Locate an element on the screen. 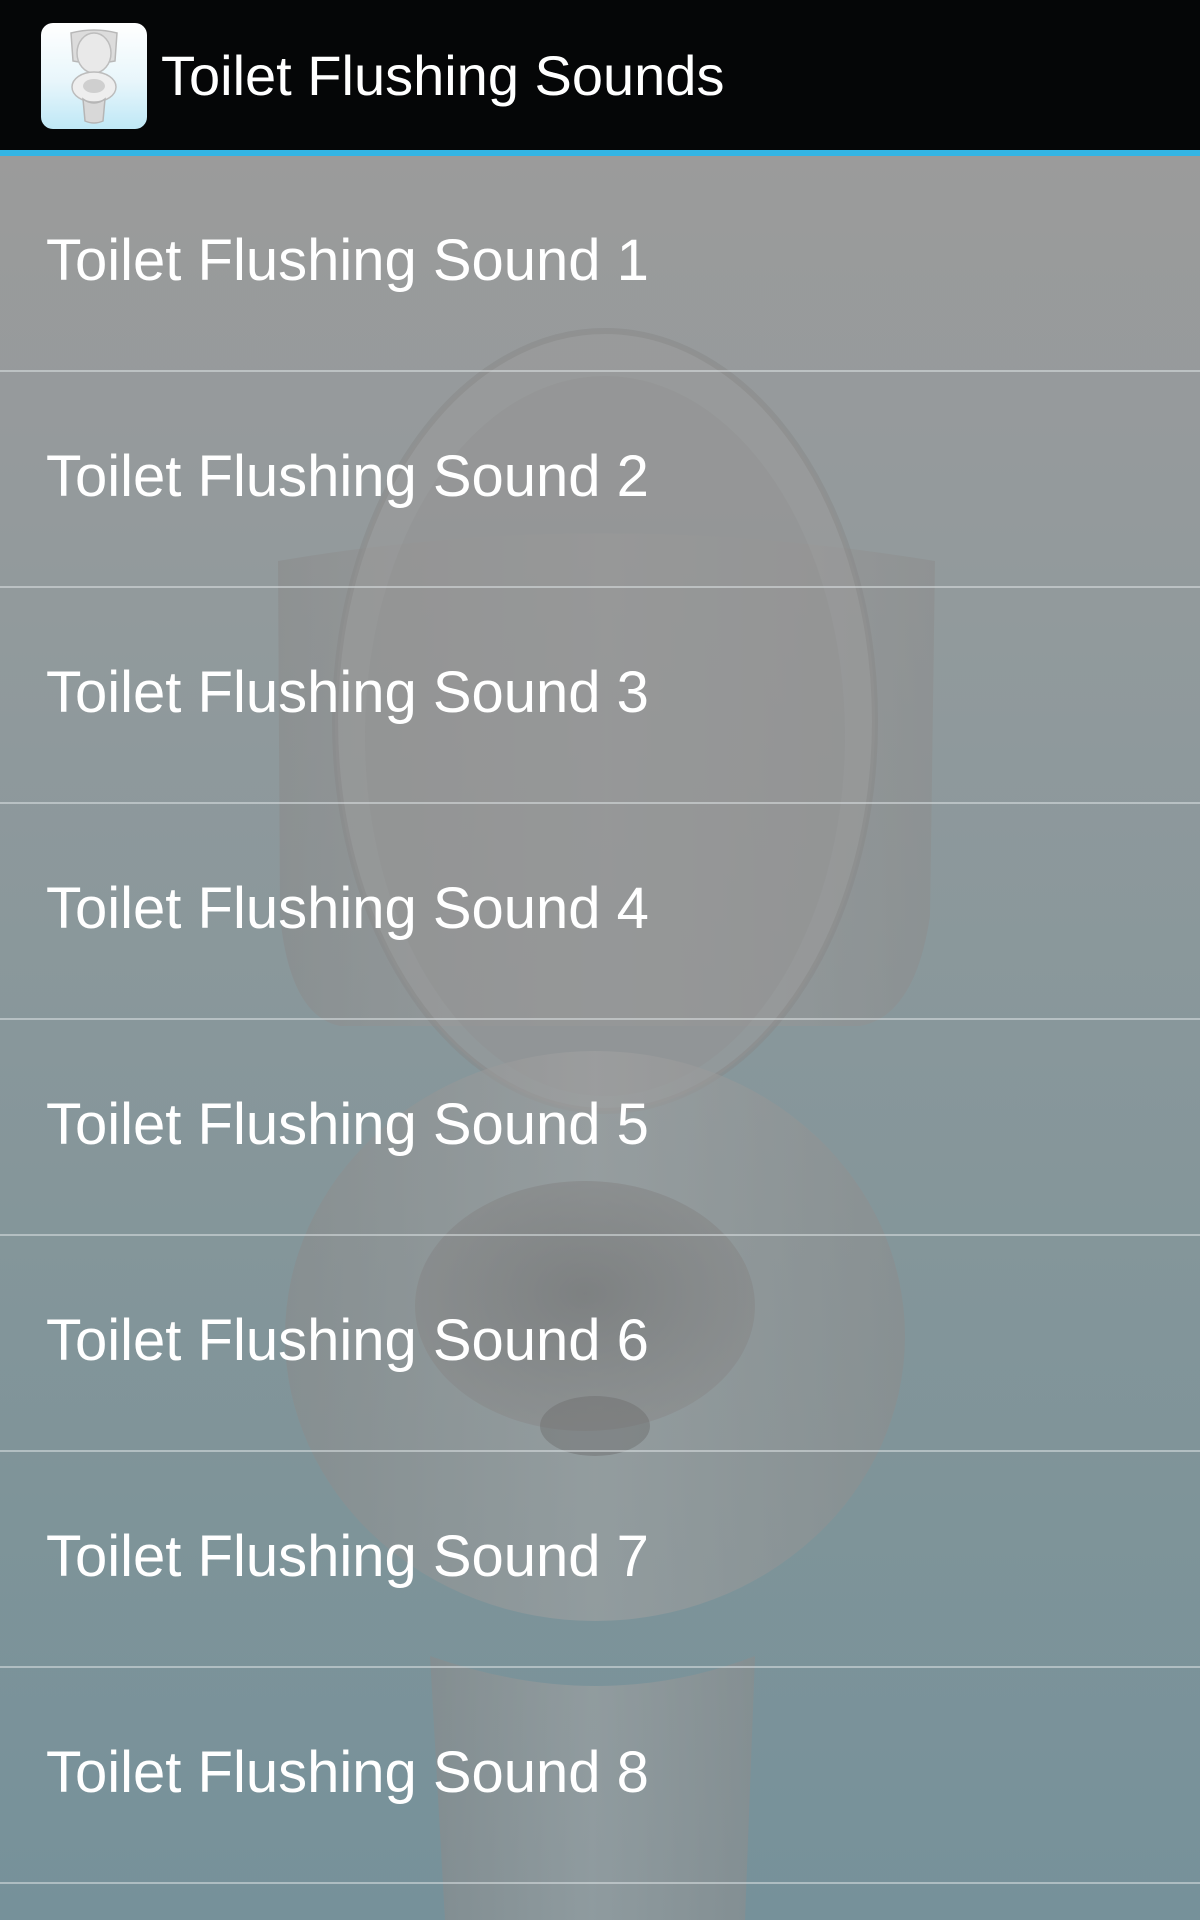 This screenshot has width=1200, height=1920. list-item-sound-6: Toilet Flushing Sound 6 is located at coordinates (600, 1344).